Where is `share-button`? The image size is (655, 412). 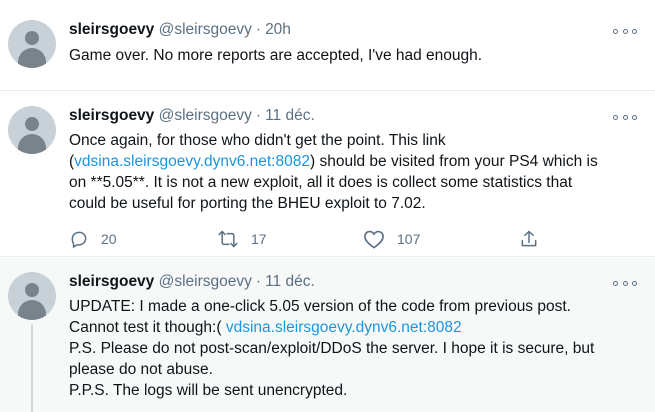 share-button is located at coordinates (529, 239).